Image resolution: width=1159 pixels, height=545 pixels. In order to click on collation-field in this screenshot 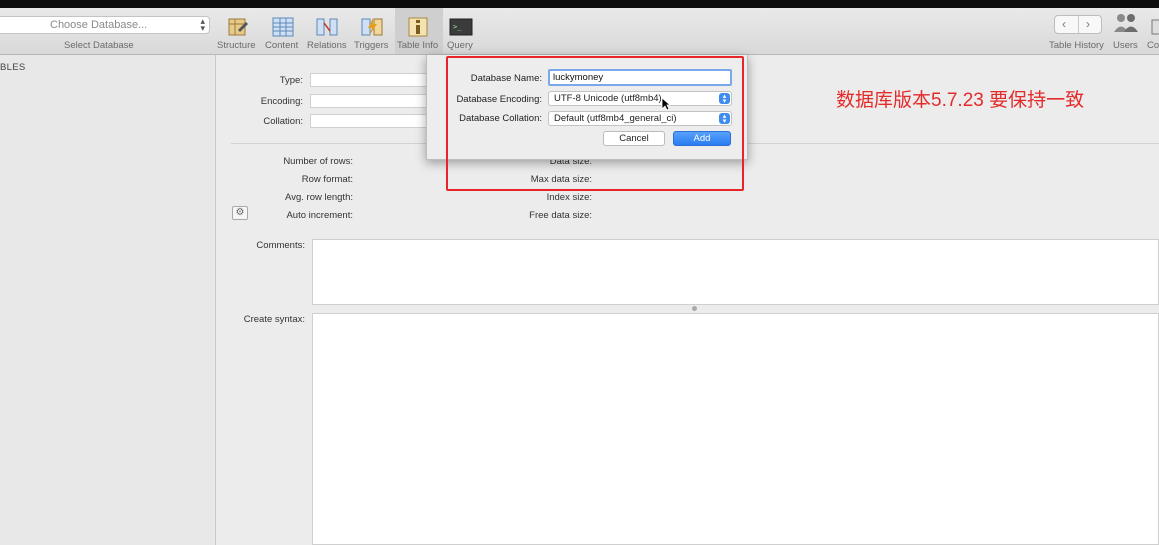, I will do `click(370, 121)`.